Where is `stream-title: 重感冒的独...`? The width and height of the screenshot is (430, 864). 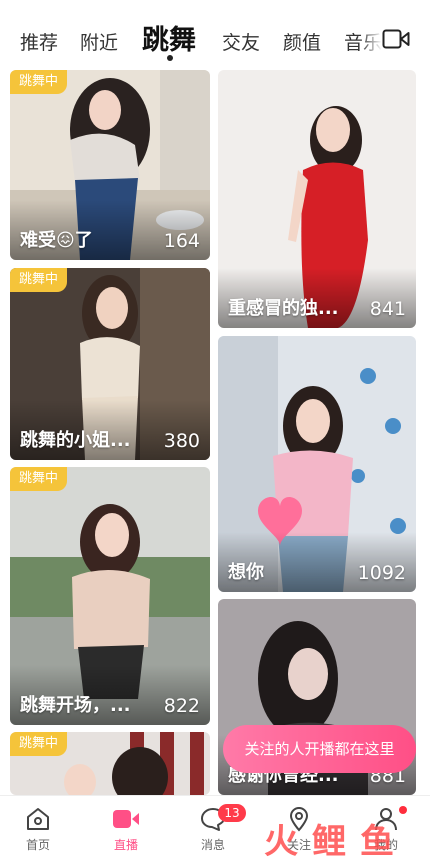 stream-title: 重感冒的独... is located at coordinates (283, 308).